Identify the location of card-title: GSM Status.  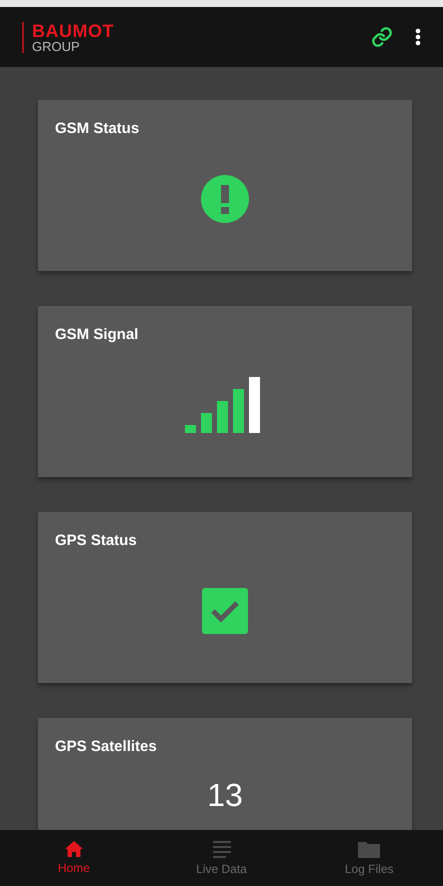
(97, 128).